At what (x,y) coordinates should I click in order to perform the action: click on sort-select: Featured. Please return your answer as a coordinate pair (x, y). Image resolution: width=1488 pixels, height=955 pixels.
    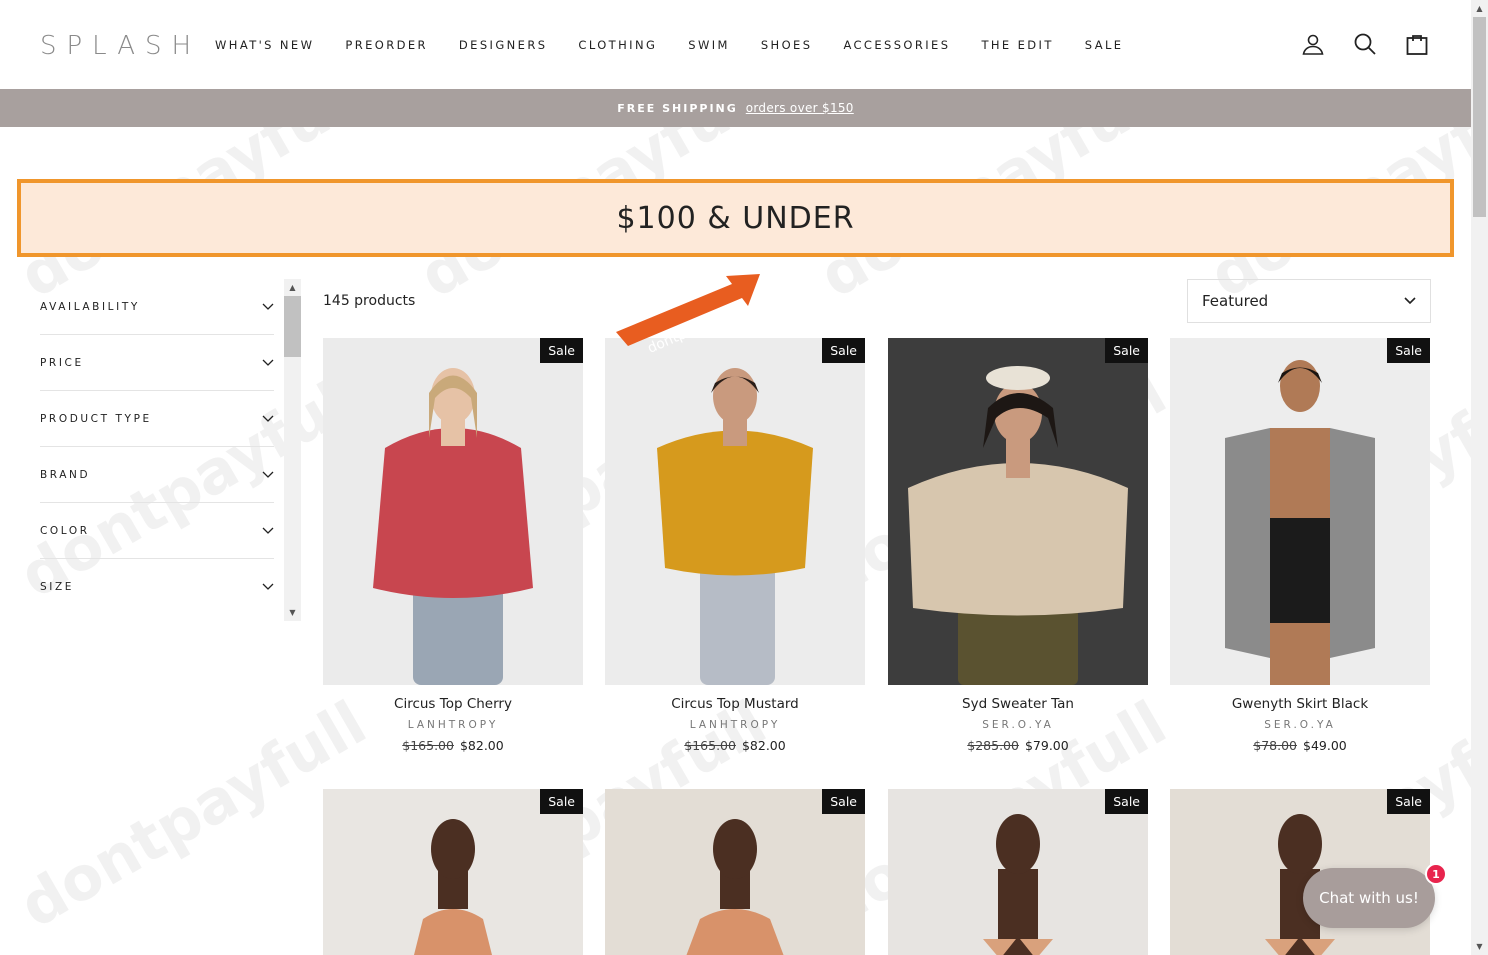
    Looking at the image, I should click on (1309, 301).